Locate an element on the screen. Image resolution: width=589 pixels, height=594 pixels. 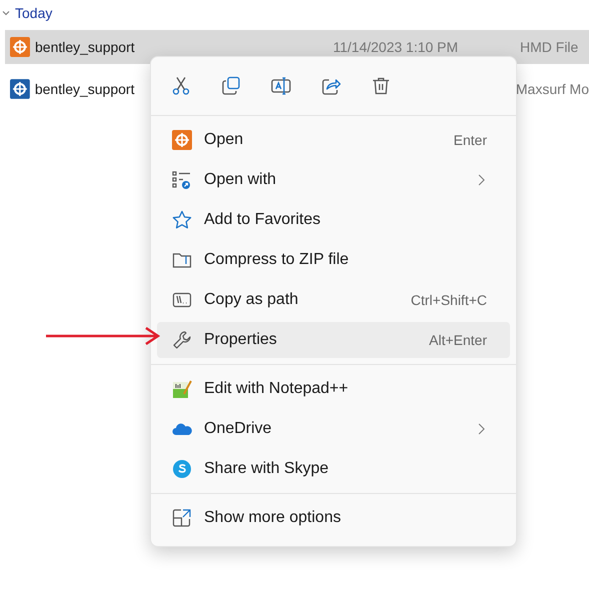
menu-item: Compress to ZIP file is located at coordinates (333, 260).